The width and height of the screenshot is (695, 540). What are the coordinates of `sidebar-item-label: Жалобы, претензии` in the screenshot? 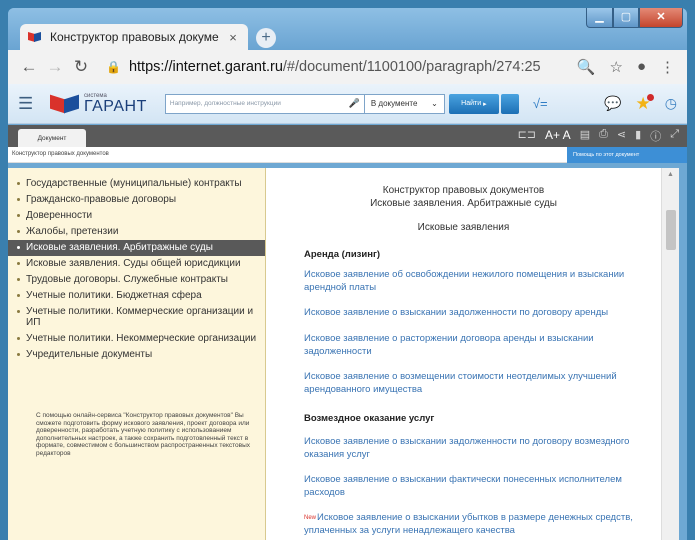 It's located at (72, 231).